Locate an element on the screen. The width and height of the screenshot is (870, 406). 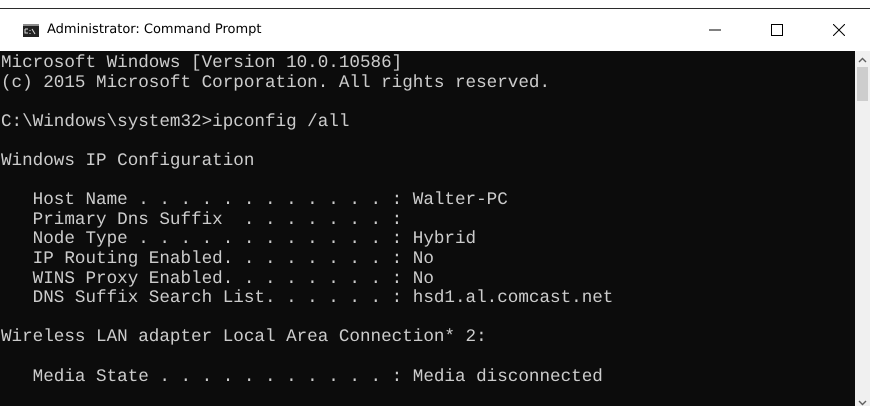
console-line: Primary Dns Suffix . . . . . . . : is located at coordinates (217, 220).